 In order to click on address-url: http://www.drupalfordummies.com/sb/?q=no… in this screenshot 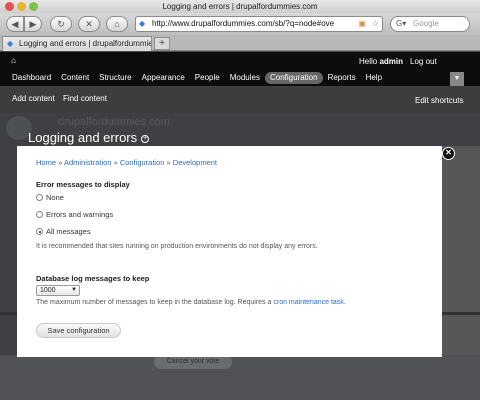, I will do `click(243, 23)`.